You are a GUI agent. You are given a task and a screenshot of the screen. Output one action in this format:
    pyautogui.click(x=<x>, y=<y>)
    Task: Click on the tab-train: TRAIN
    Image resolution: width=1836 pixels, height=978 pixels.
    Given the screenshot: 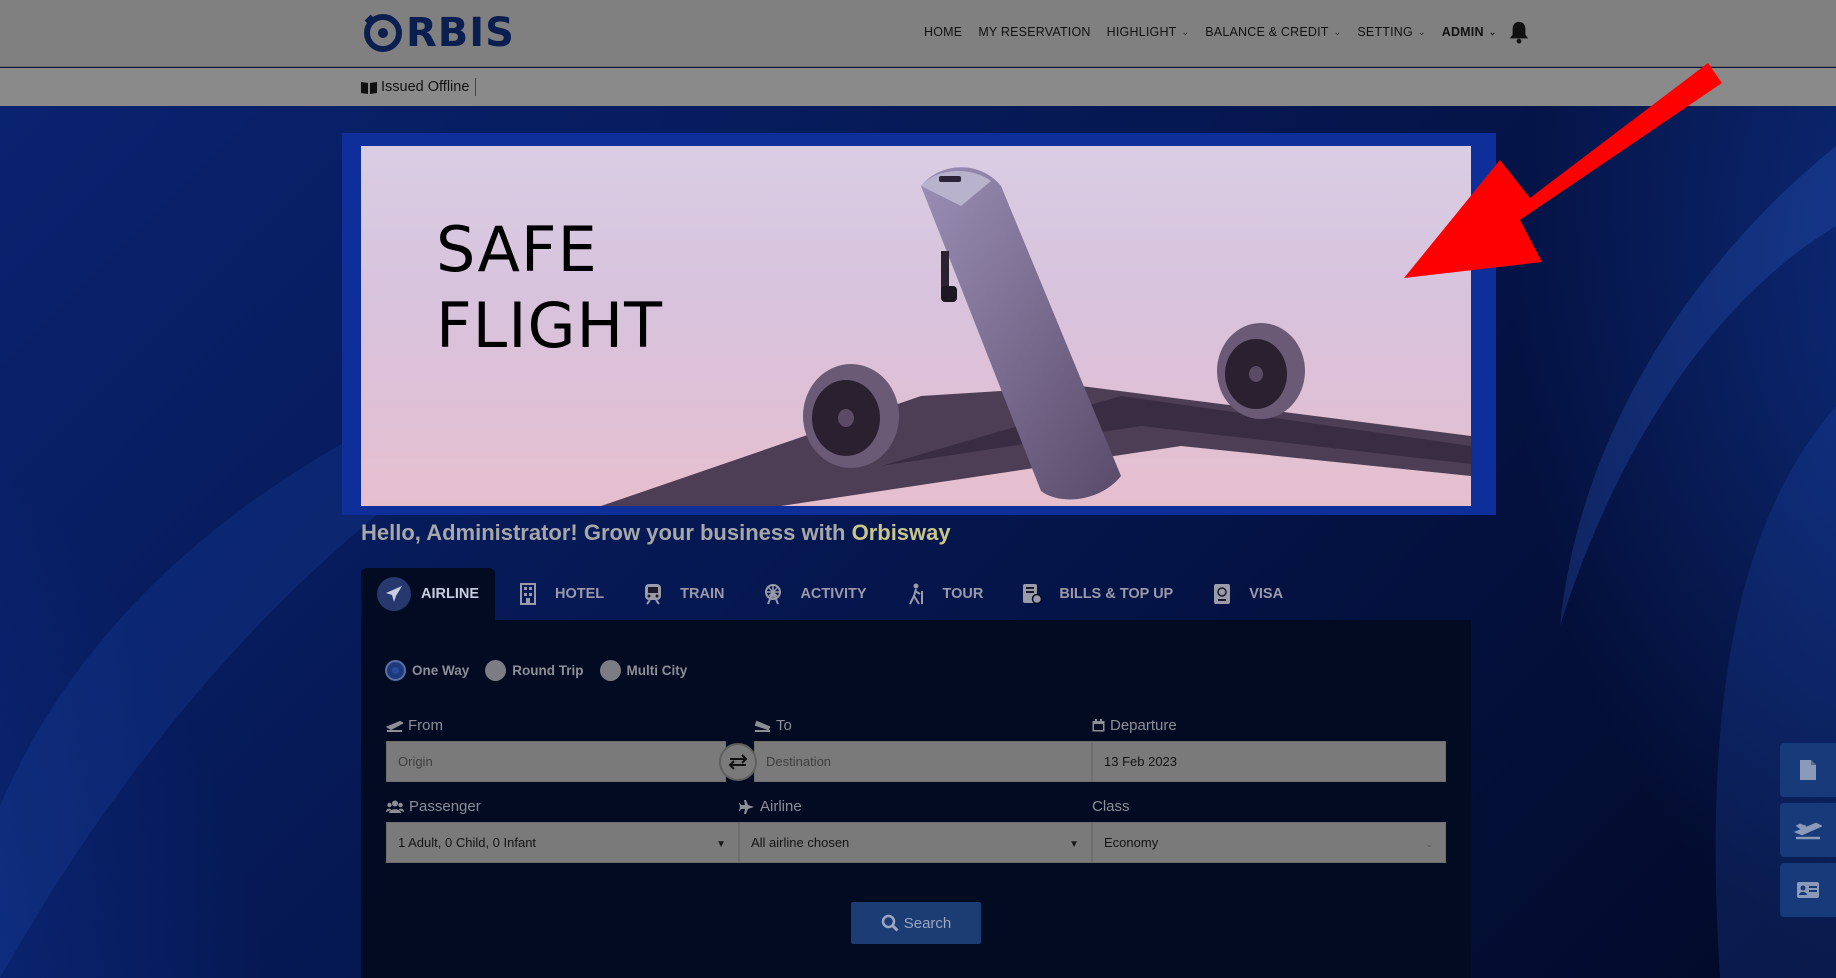 What is the action you would take?
    pyautogui.click(x=680, y=594)
    